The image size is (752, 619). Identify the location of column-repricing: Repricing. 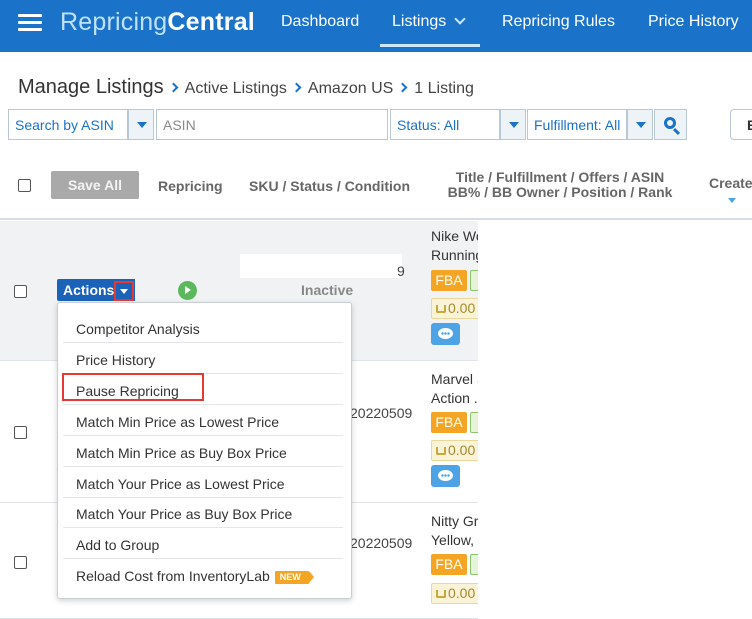
(190, 186).